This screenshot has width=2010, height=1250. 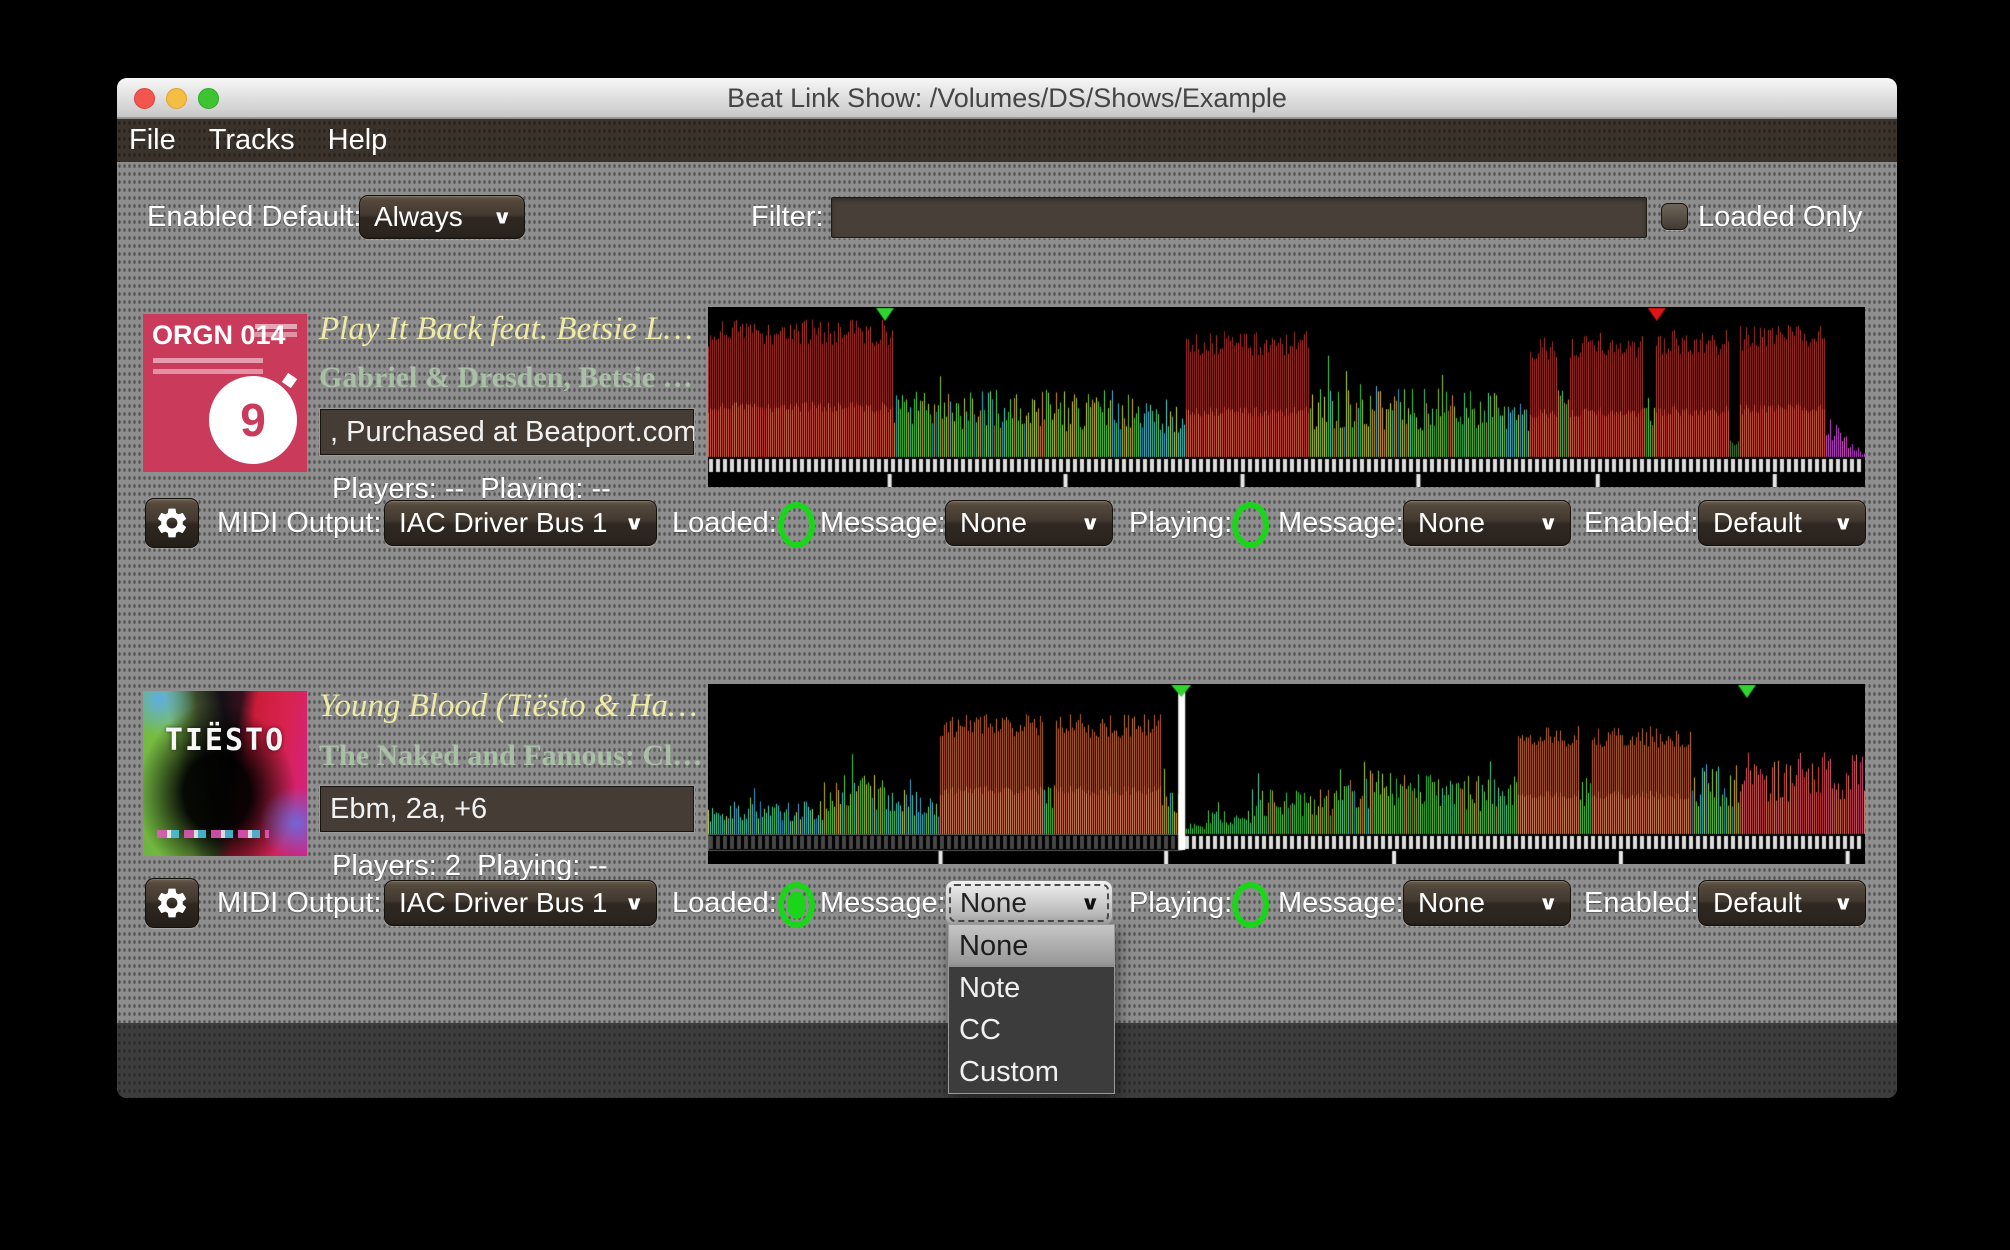 I want to click on album-art: TIËSTO, so click(x=225, y=773).